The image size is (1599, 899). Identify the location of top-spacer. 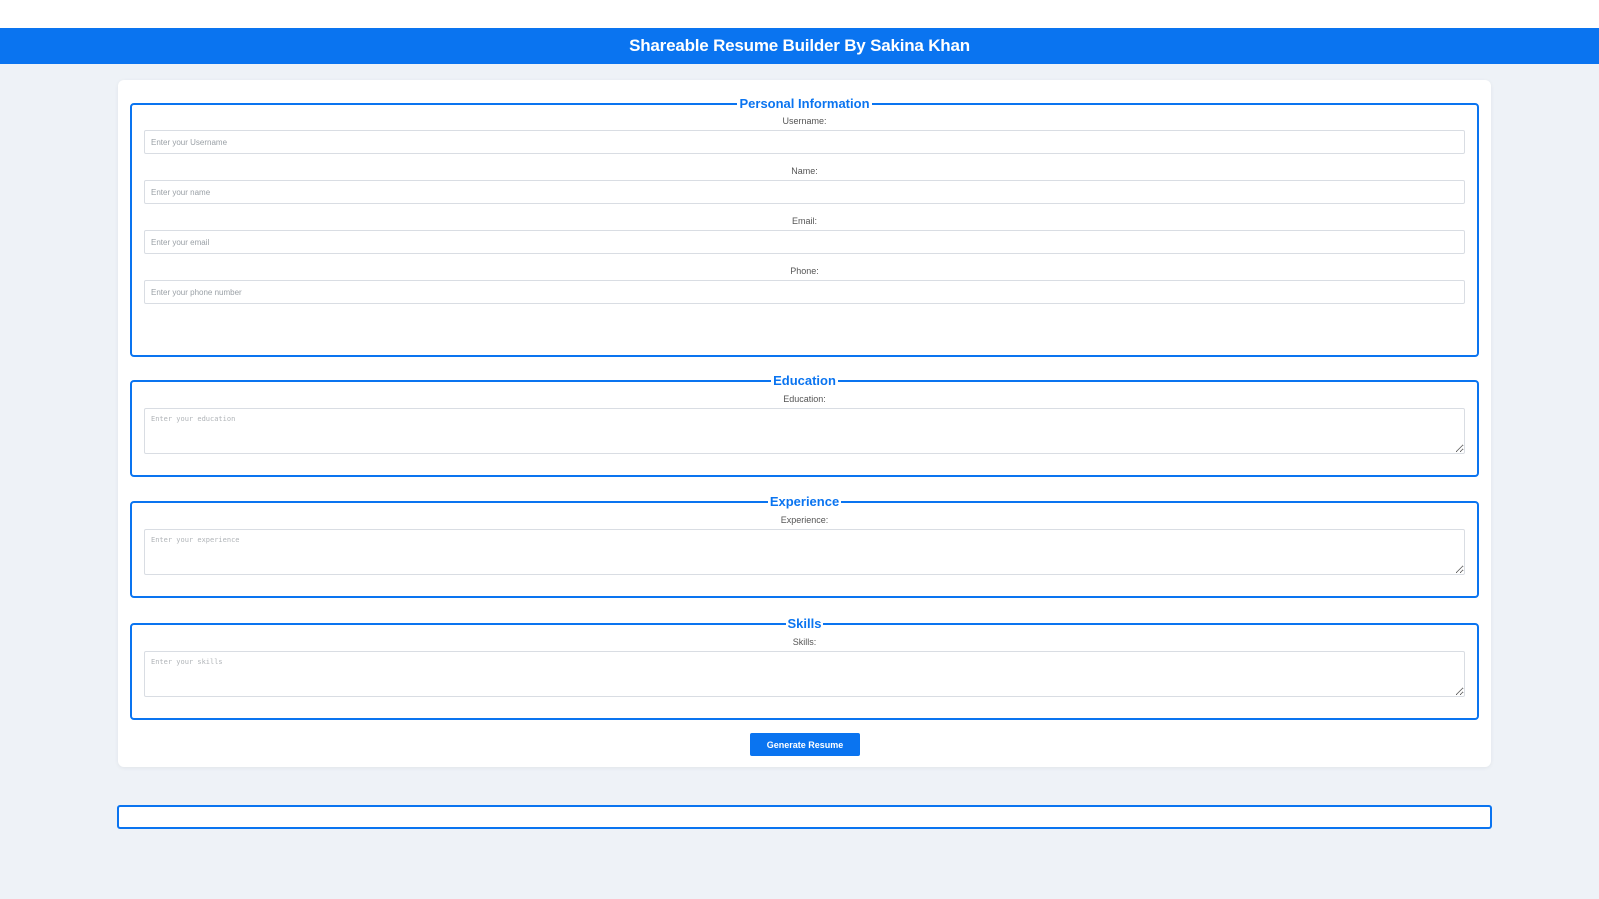
(799, 14).